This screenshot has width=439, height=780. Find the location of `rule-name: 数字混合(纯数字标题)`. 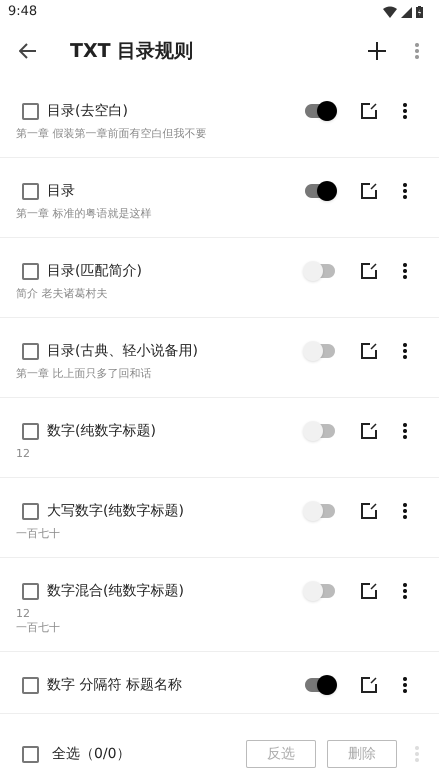

rule-name: 数字混合(纯数字标题) is located at coordinates (116, 591).